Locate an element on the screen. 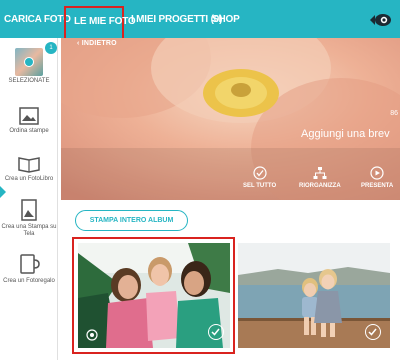 This screenshot has width=400, height=360. album-caption-input: Aggiungi una brev is located at coordinates (345, 134).